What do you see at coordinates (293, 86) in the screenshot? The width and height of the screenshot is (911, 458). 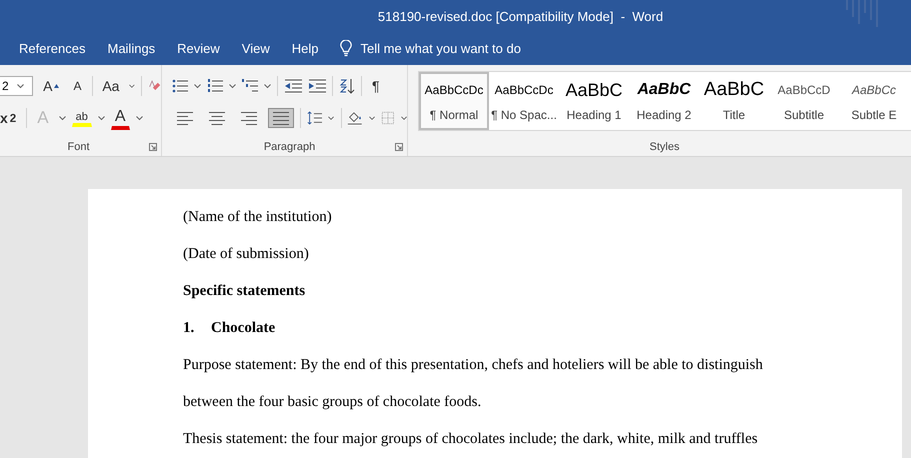 I see `decrease-indent-icon` at bounding box center [293, 86].